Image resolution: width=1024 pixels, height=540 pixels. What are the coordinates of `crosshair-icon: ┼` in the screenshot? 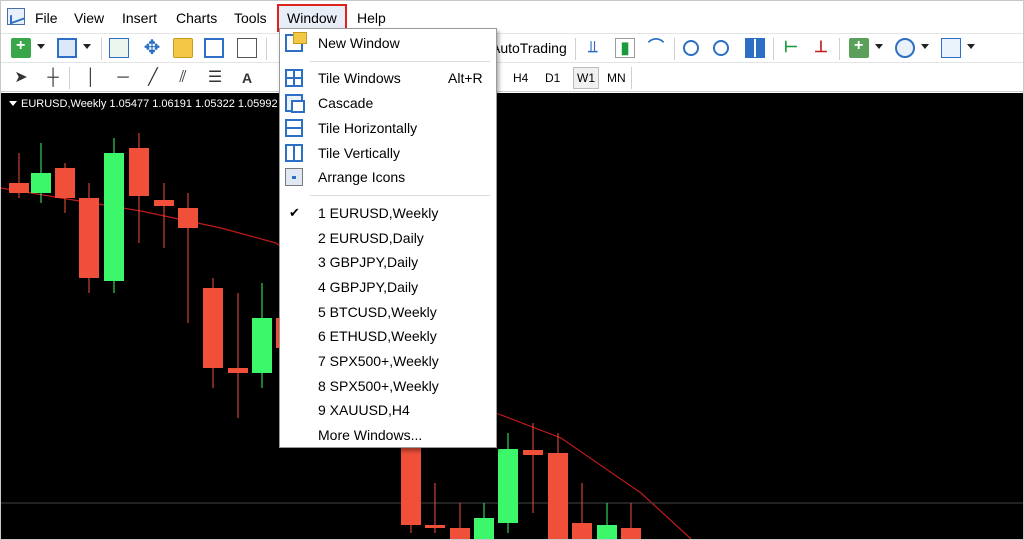 It's located at (53, 78).